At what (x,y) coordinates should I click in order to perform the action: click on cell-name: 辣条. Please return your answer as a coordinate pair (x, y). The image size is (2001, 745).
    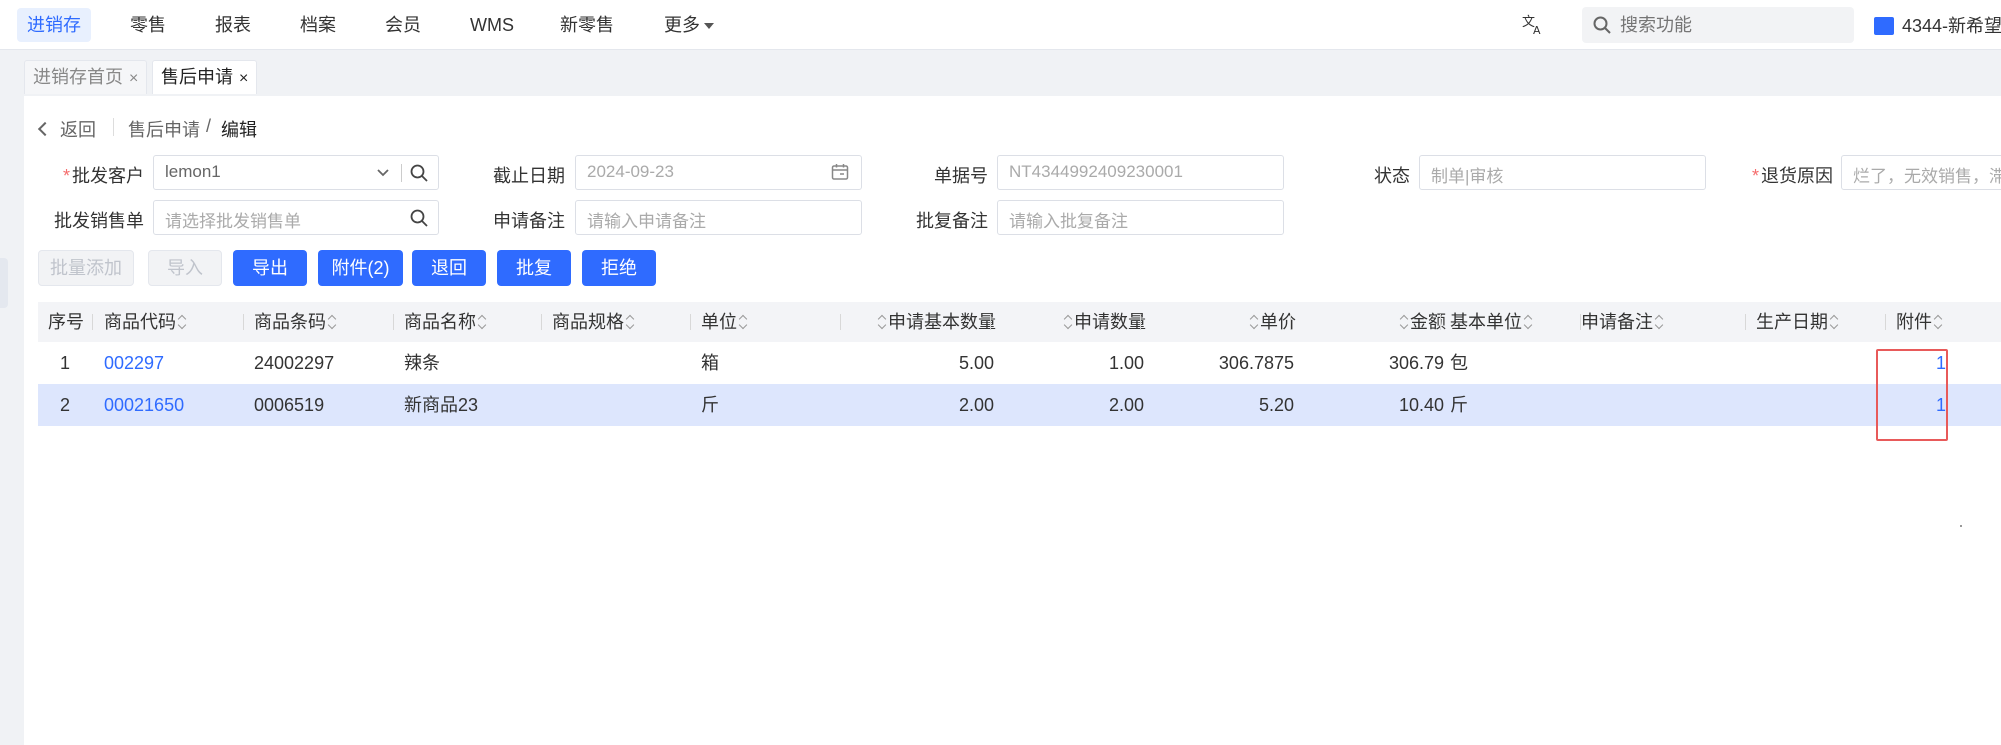
    Looking at the image, I should click on (422, 363).